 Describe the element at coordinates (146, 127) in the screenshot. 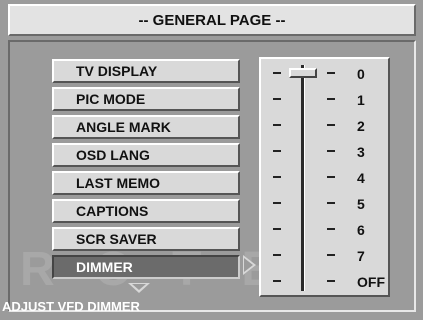

I see `menu-item-angle-mark: ANGLE MARK` at that location.